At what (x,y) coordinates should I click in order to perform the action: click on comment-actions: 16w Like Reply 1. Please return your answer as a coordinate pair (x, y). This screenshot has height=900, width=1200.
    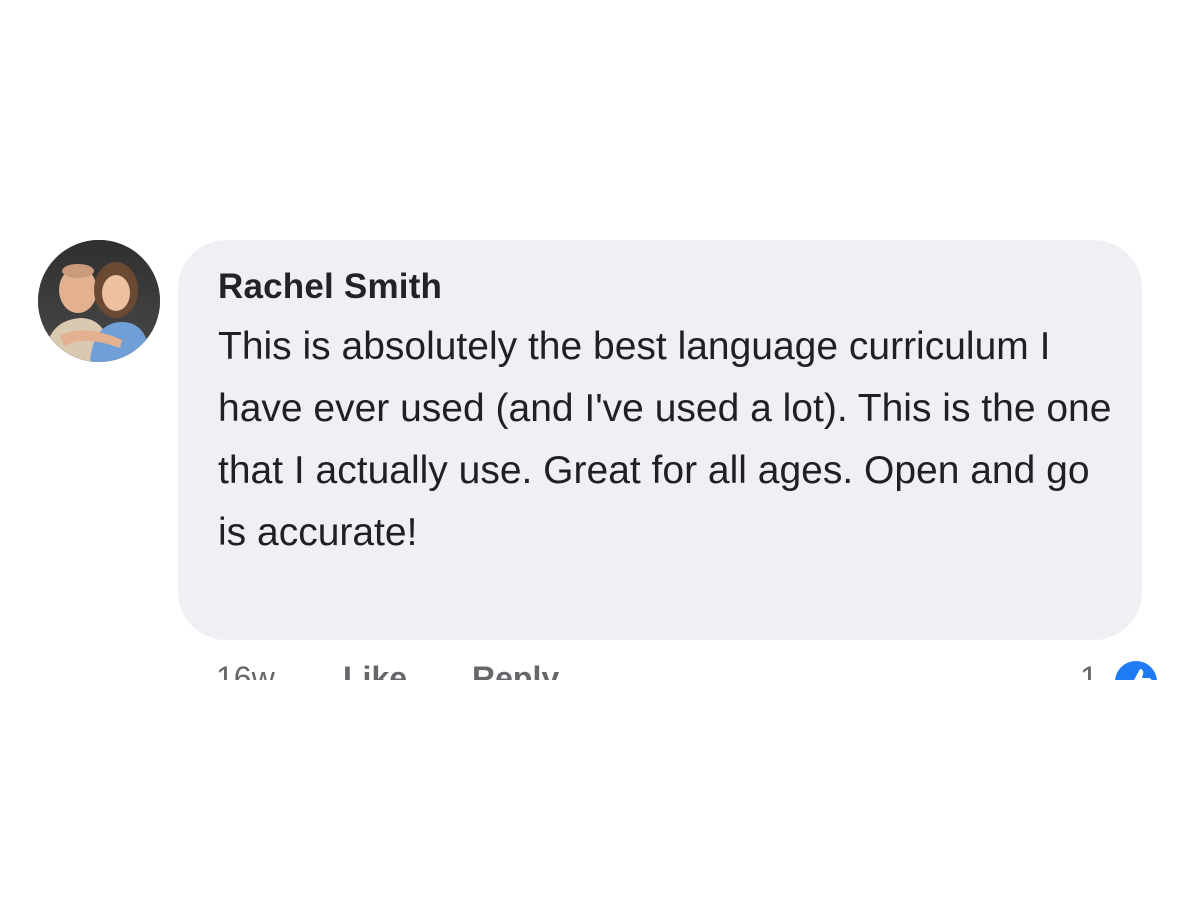
    Looking at the image, I should click on (678, 665).